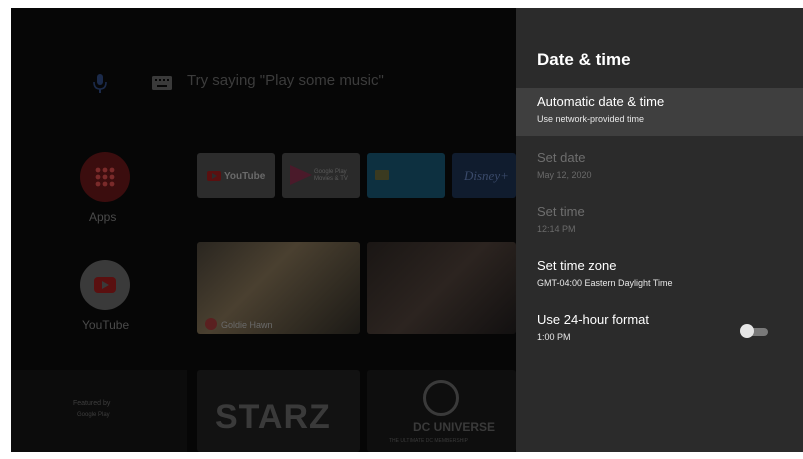  What do you see at coordinates (92, 403) in the screenshot?
I see `featured-label: Featured by` at bounding box center [92, 403].